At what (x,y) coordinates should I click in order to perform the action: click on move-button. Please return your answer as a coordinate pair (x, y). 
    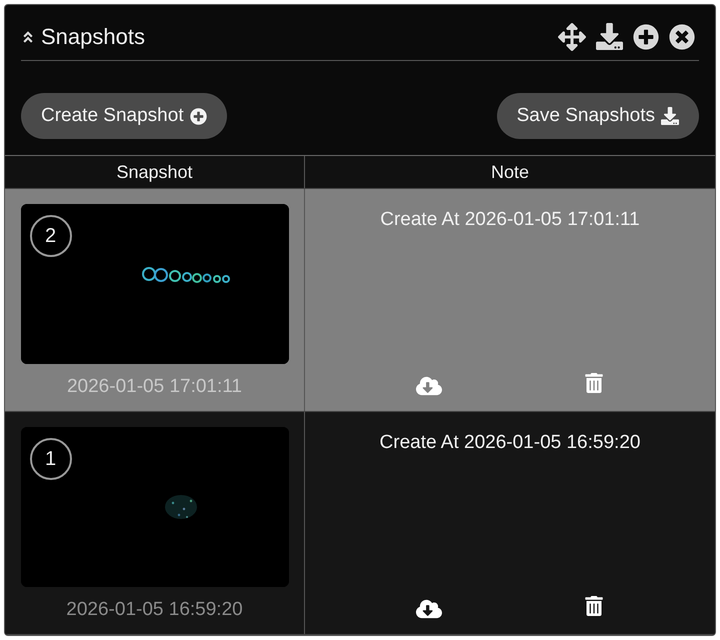
    Looking at the image, I should click on (572, 36).